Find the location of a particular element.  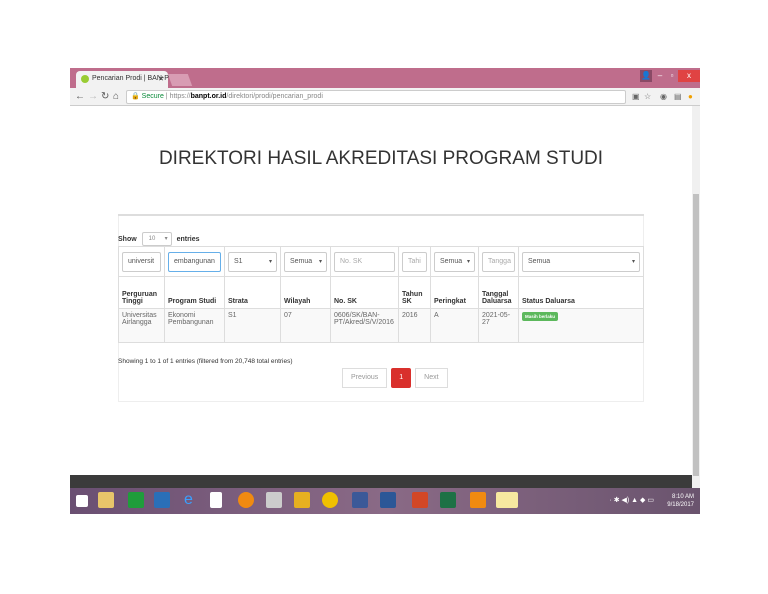

back-icon: ← is located at coordinates (80, 96).